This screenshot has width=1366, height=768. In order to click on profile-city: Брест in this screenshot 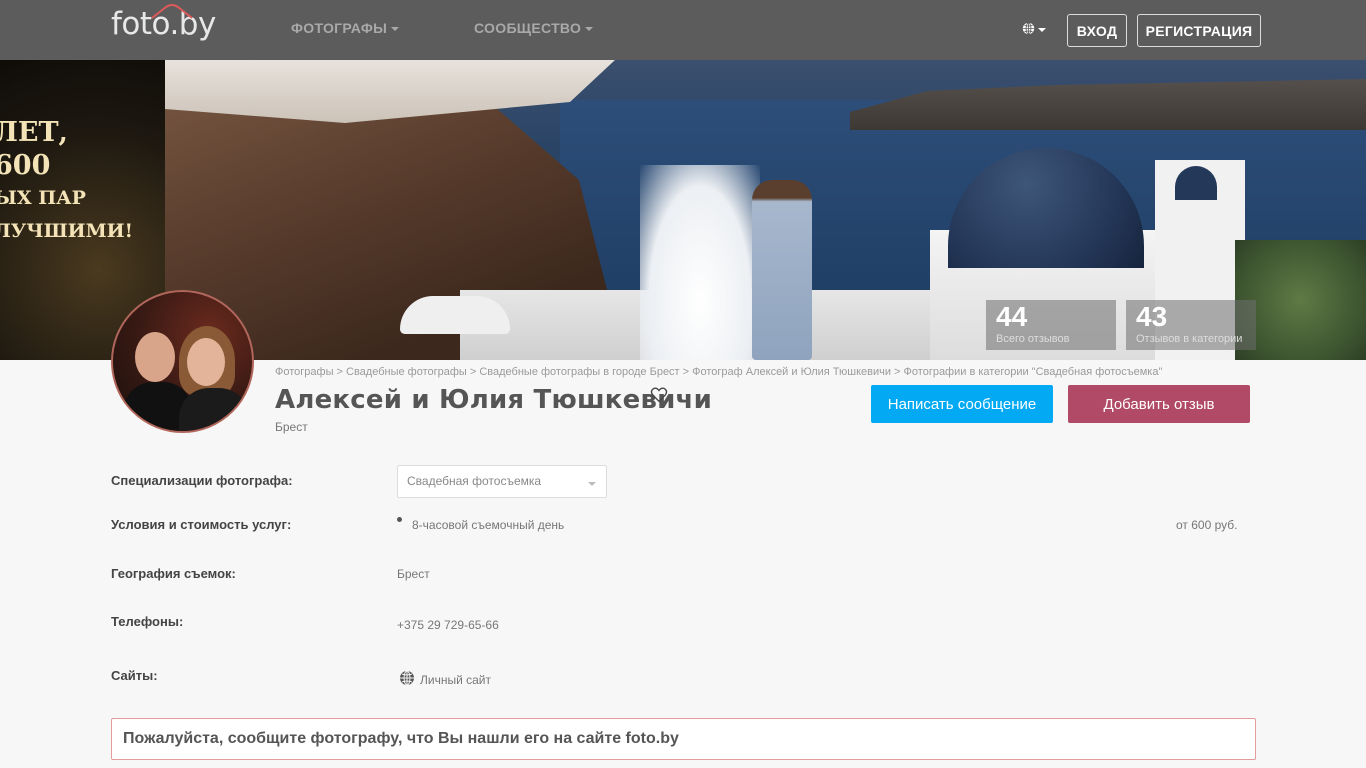, I will do `click(291, 427)`.